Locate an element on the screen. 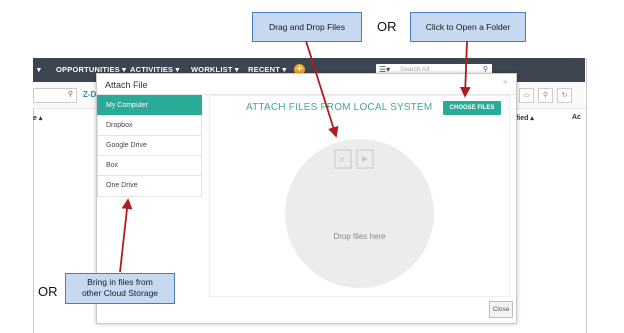 This screenshot has width=624, height=333. arrow-open is located at coordinates (465, 69).